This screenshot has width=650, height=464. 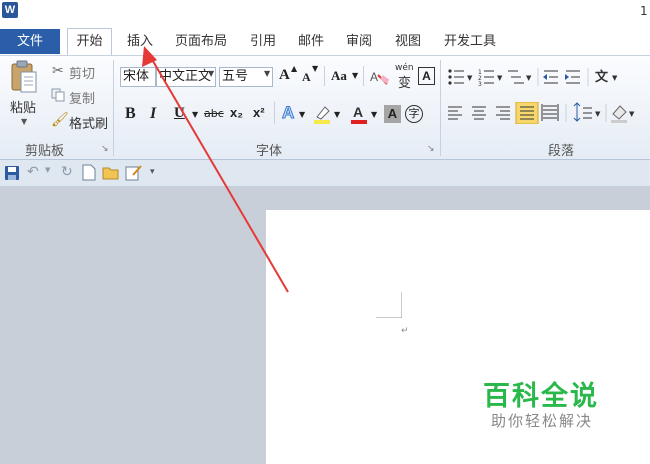 What do you see at coordinates (153, 114) in the screenshot?
I see `italic-button: I` at bounding box center [153, 114].